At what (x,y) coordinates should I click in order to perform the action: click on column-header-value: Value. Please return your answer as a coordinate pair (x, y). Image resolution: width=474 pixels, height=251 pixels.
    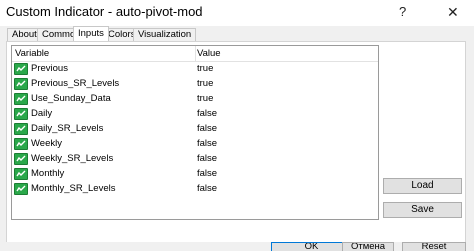
    Looking at the image, I should click on (285, 53).